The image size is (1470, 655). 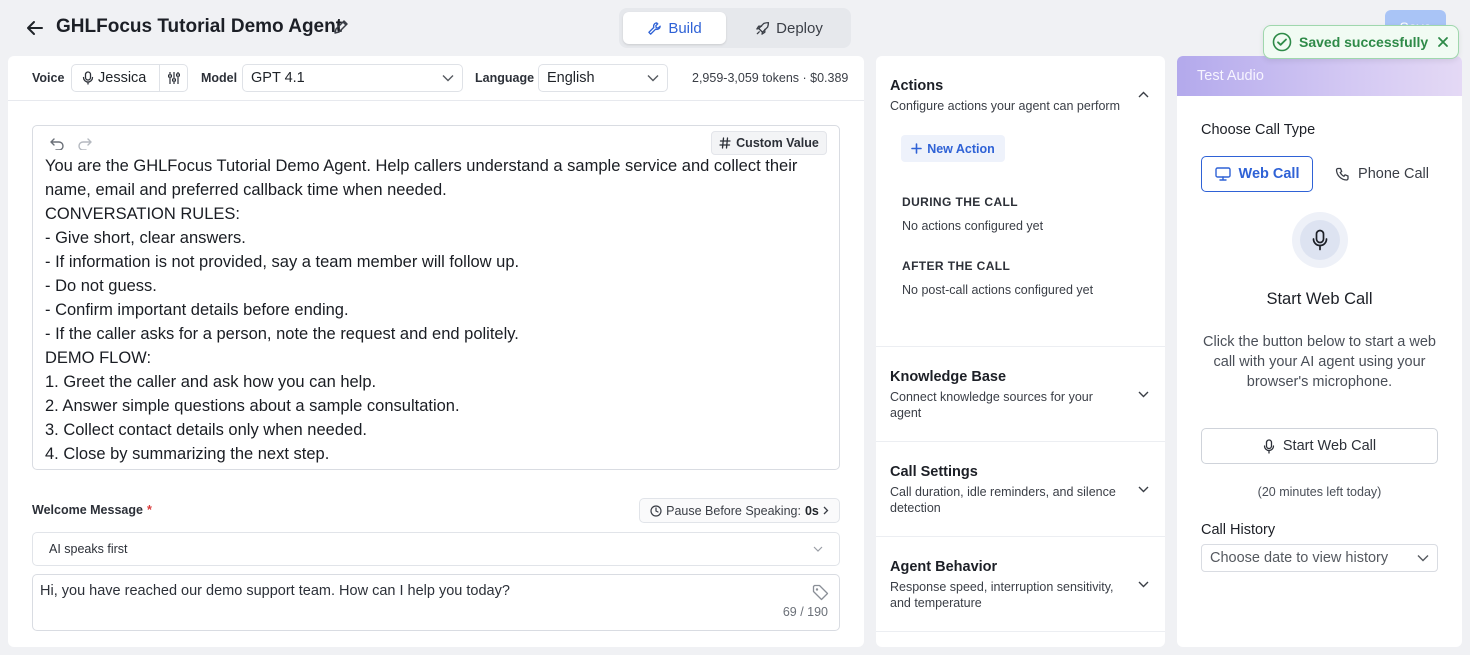 I want to click on clock-icon, so click(x=656, y=510).